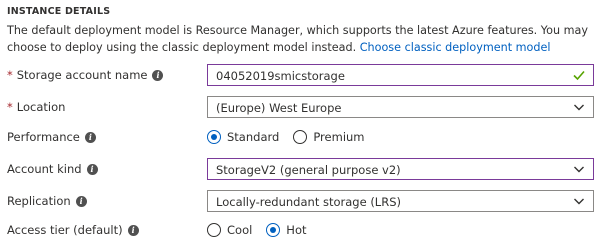 The height and width of the screenshot is (248, 605). Describe the element at coordinates (296, 230) in the screenshot. I see `radio-label: Hot` at that location.